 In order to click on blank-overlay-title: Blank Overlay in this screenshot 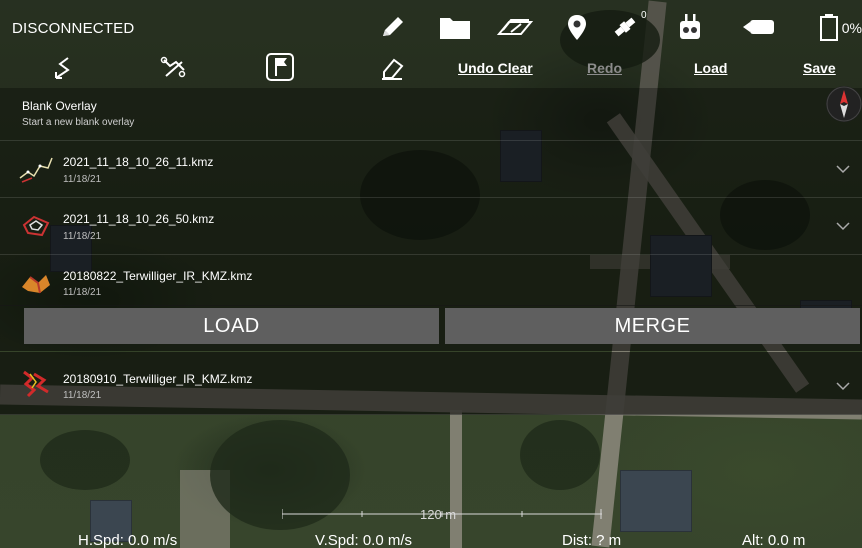, I will do `click(59, 106)`.